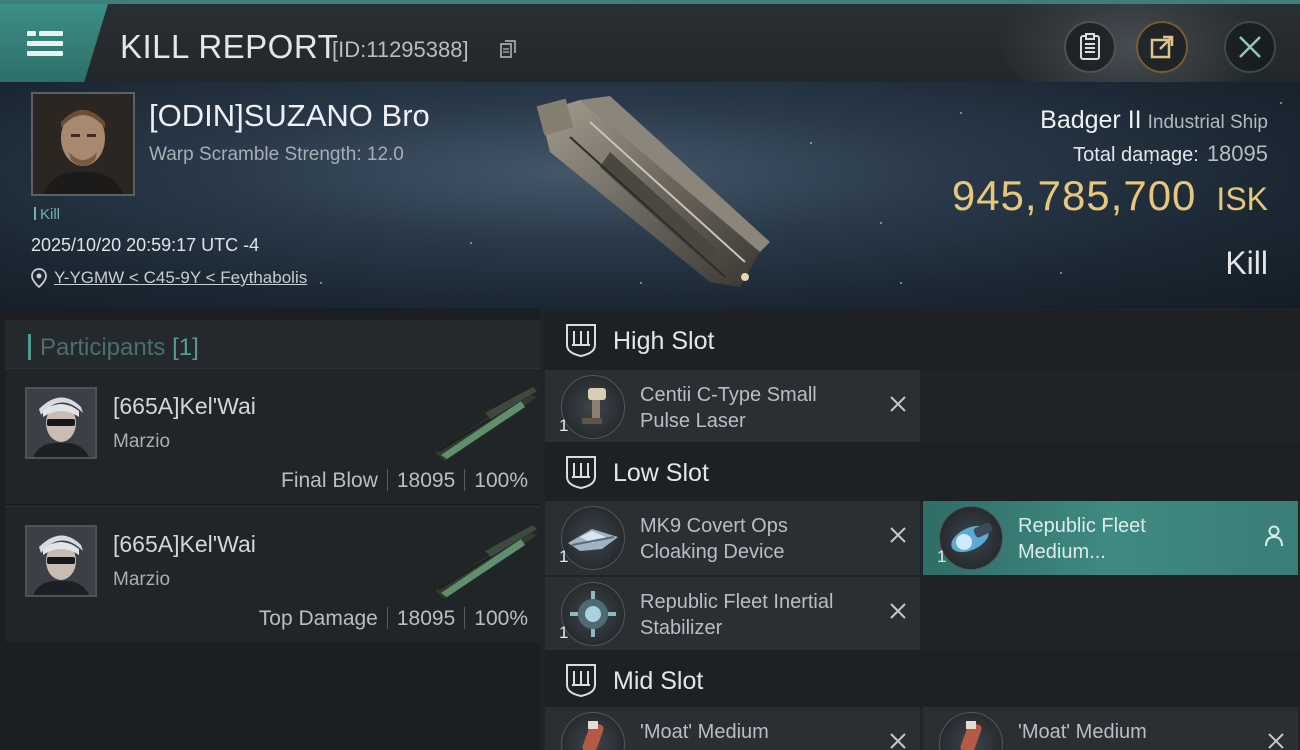 The height and width of the screenshot is (750, 1300). What do you see at coordinates (272, 436) in the screenshot?
I see `participant-row: [665A]Kel'Wai Marzio Final Blow 18095 100%` at bounding box center [272, 436].